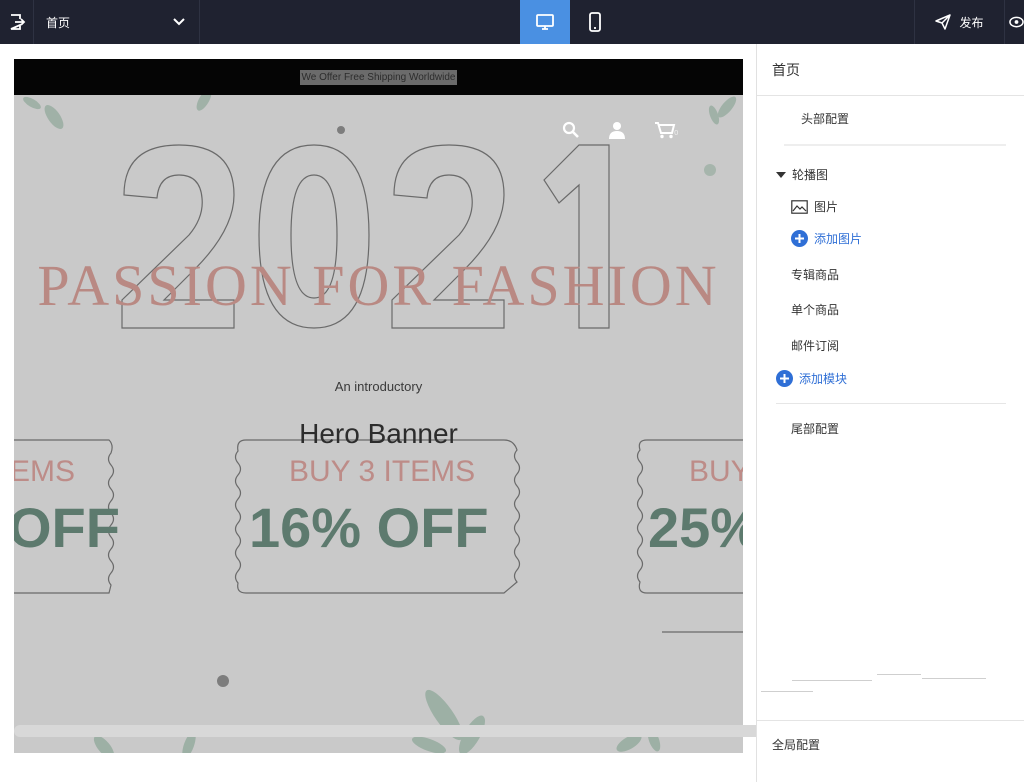 This screenshot has width=1024, height=782. I want to click on single-product-label: 单个商品, so click(815, 310).